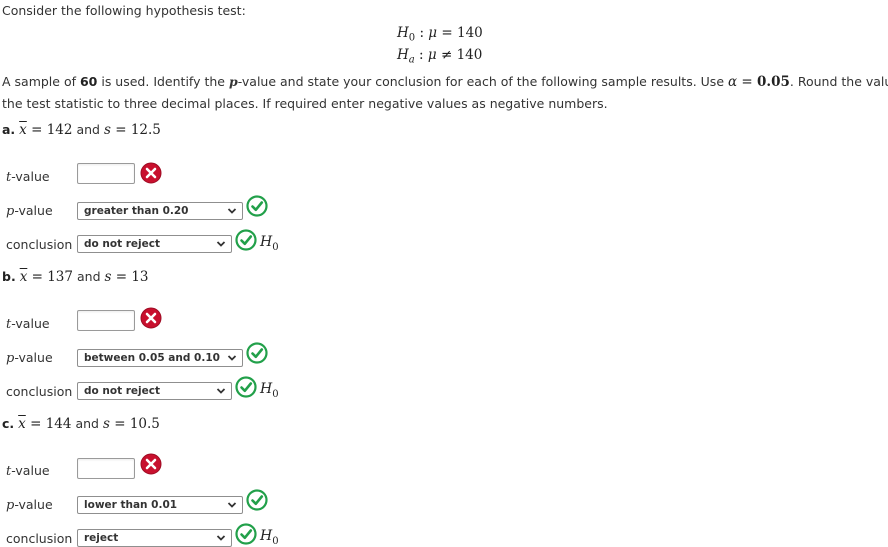 The image size is (888, 547). I want to click on part-a-header: a. x = 142 and s = 12.5, so click(81, 130).